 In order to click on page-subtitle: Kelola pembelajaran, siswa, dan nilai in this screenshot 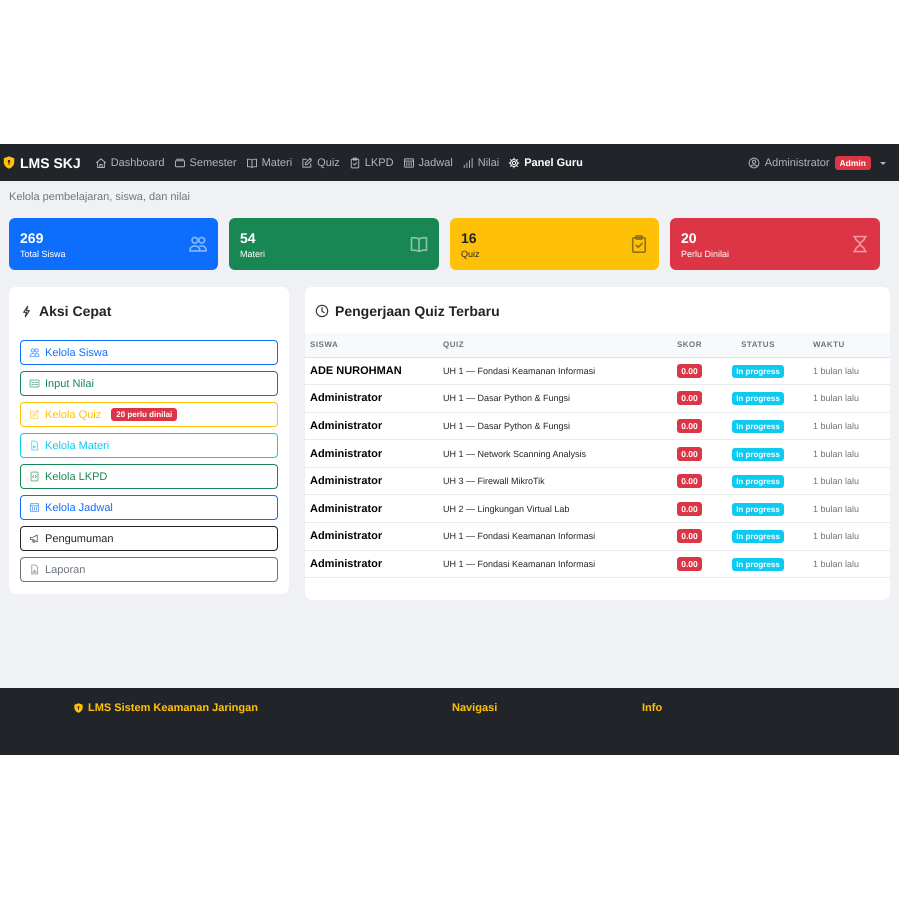, I will do `click(100, 197)`.